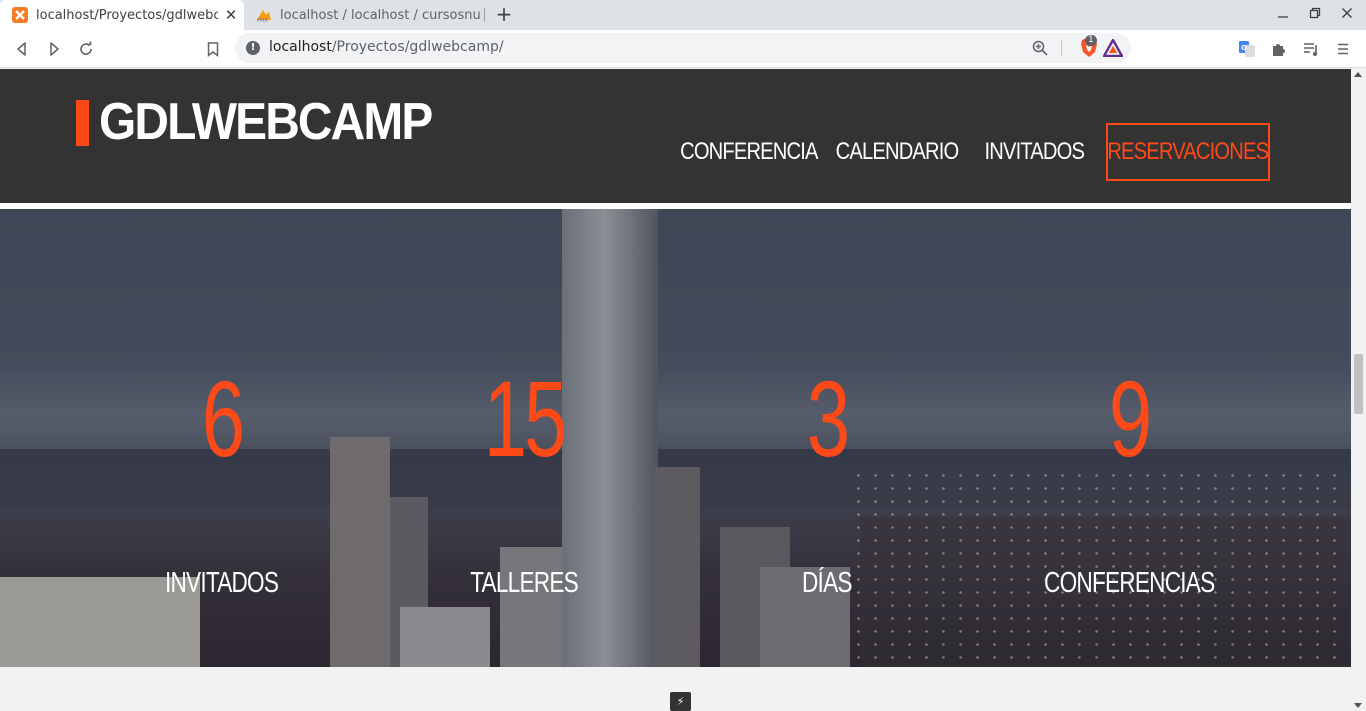 The height and width of the screenshot is (711, 1366). I want to click on stat-number: 15, so click(524, 419).